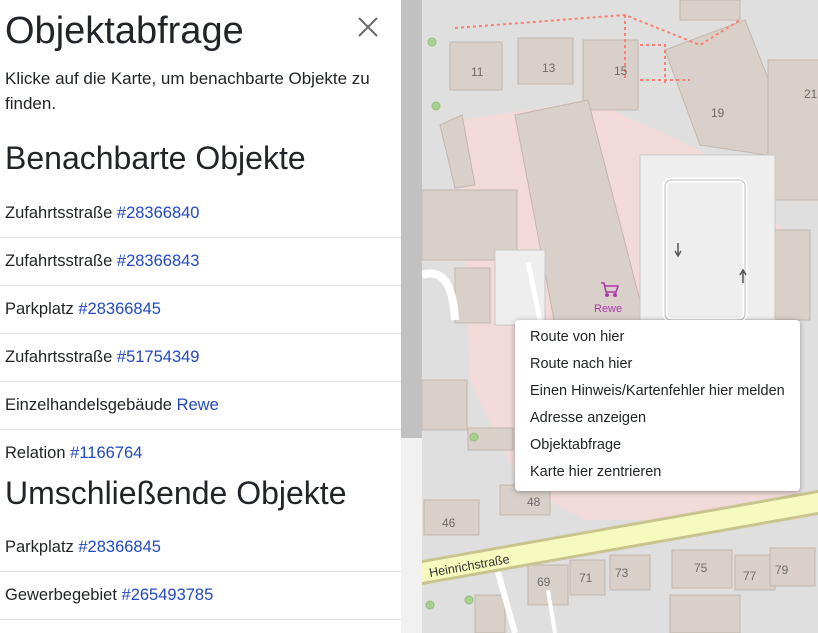  What do you see at coordinates (449, 523) in the screenshot?
I see `house-number: 46` at bounding box center [449, 523].